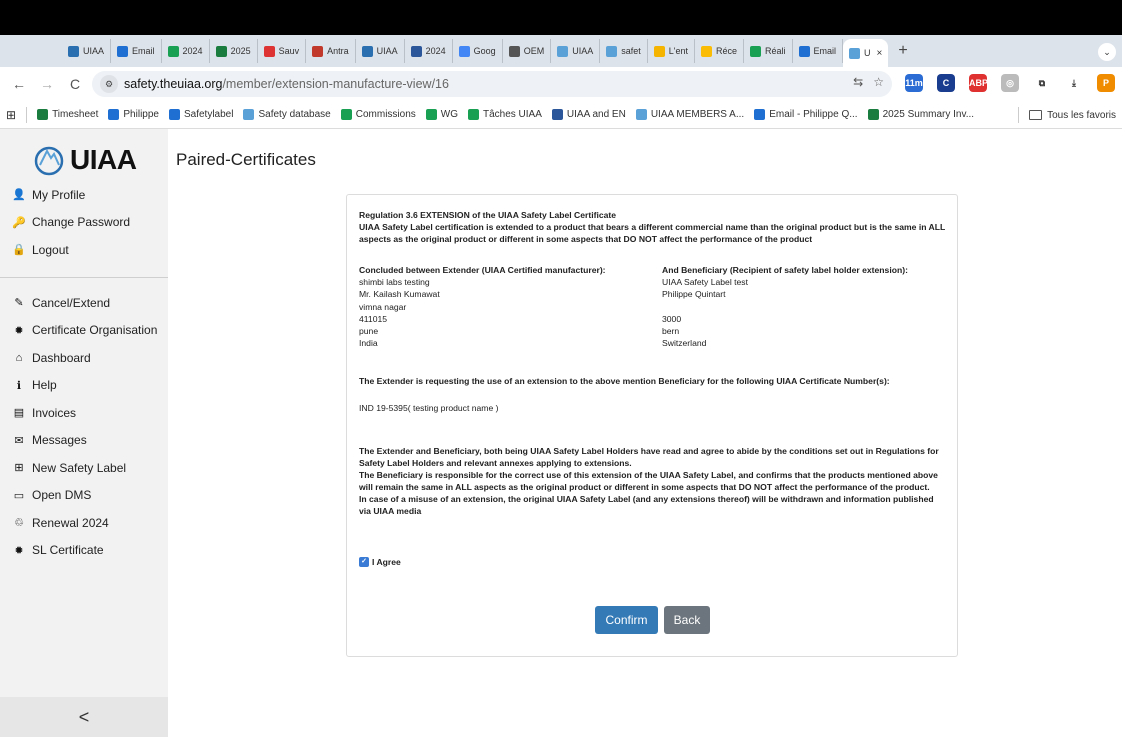 The height and width of the screenshot is (737, 1122). I want to click on agree-checkbox: ✓, so click(364, 562).